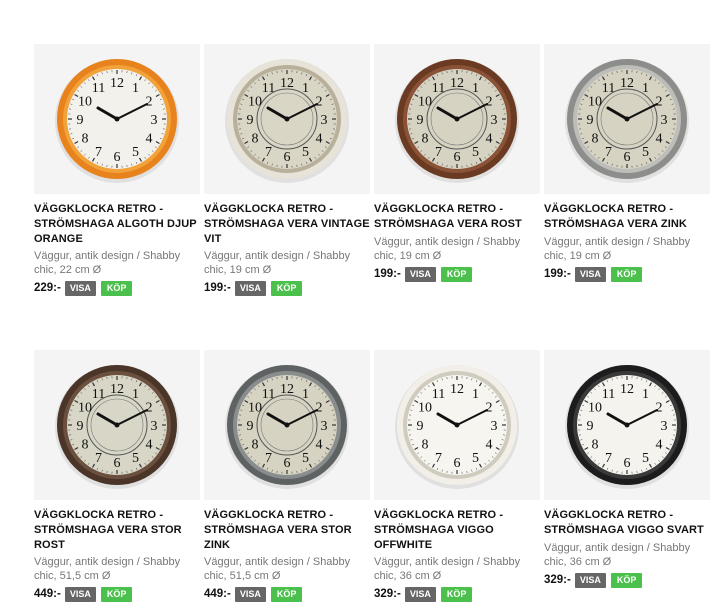 This screenshot has height=612, width=726. I want to click on price: 449:-, so click(217, 594).